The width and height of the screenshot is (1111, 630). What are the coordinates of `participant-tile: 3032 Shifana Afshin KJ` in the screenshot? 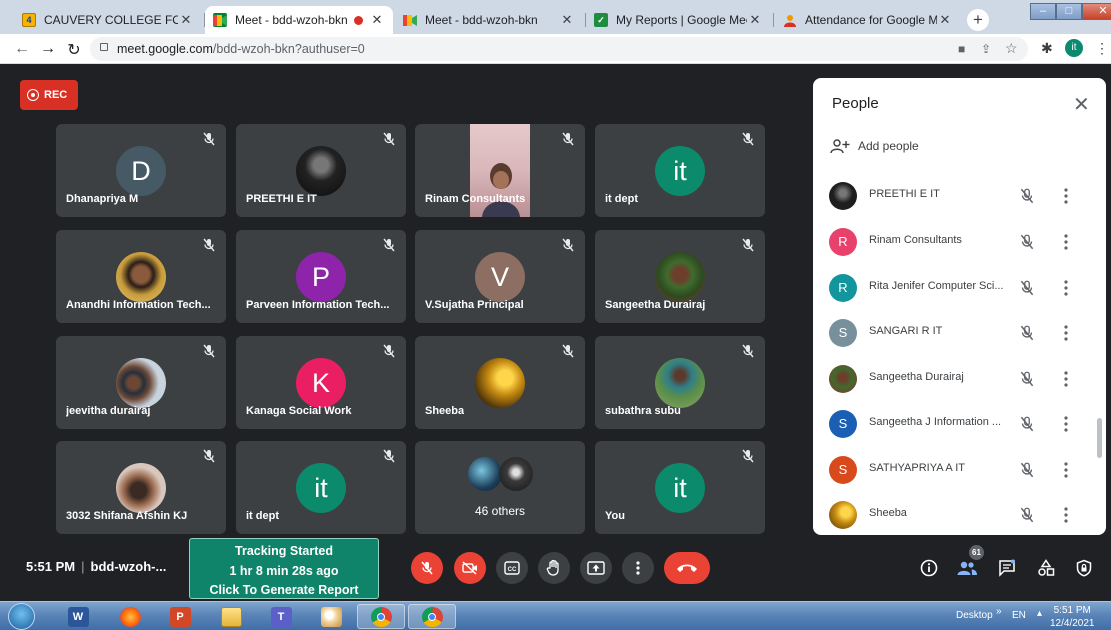 It's located at (141, 487).